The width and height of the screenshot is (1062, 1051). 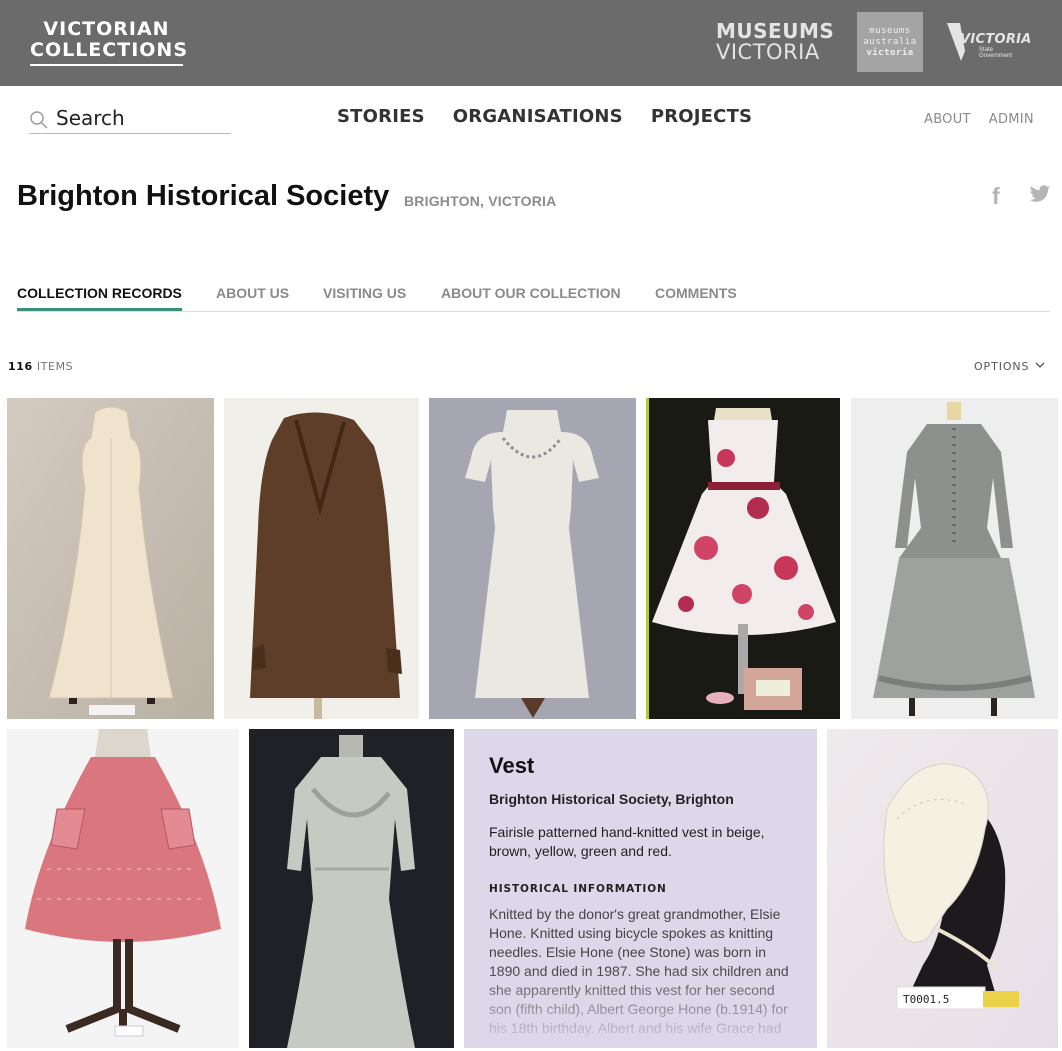 I want to click on collection-tile-fur-coat, so click(x=321, y=558).